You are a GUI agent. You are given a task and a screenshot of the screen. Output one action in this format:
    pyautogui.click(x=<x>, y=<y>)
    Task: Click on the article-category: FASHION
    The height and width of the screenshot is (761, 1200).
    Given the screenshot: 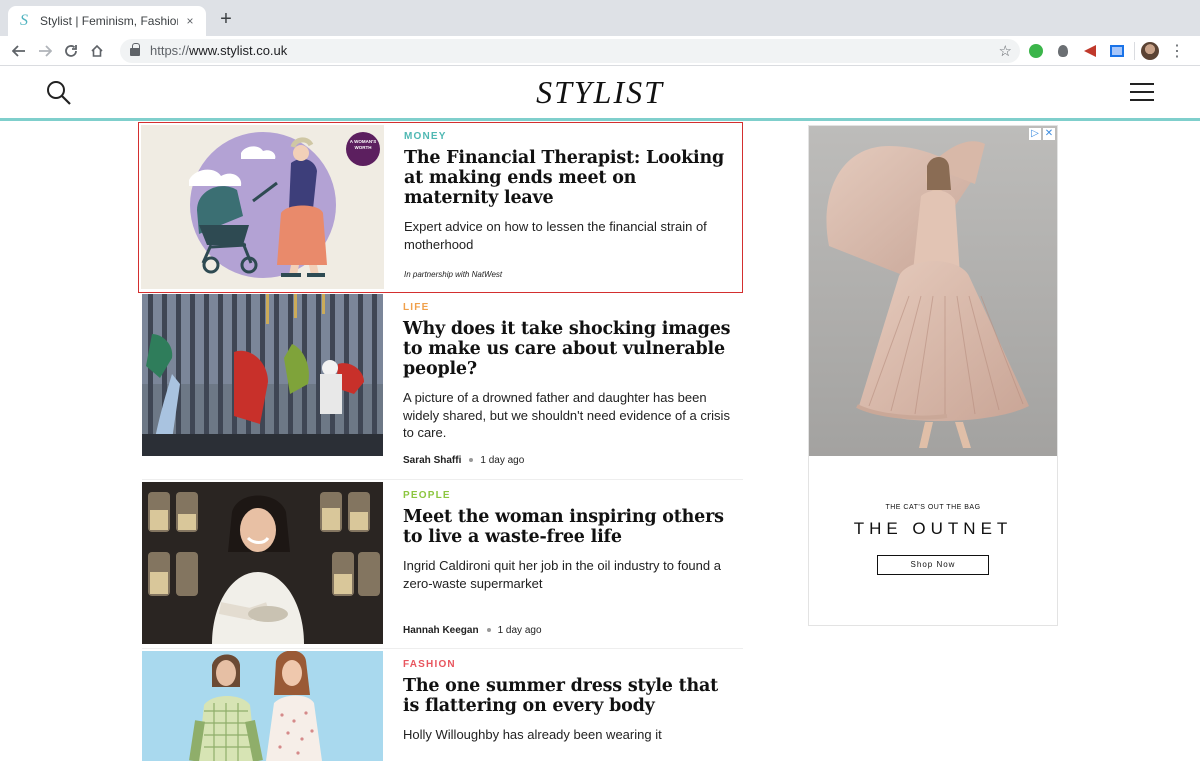 What is the action you would take?
    pyautogui.click(x=568, y=664)
    